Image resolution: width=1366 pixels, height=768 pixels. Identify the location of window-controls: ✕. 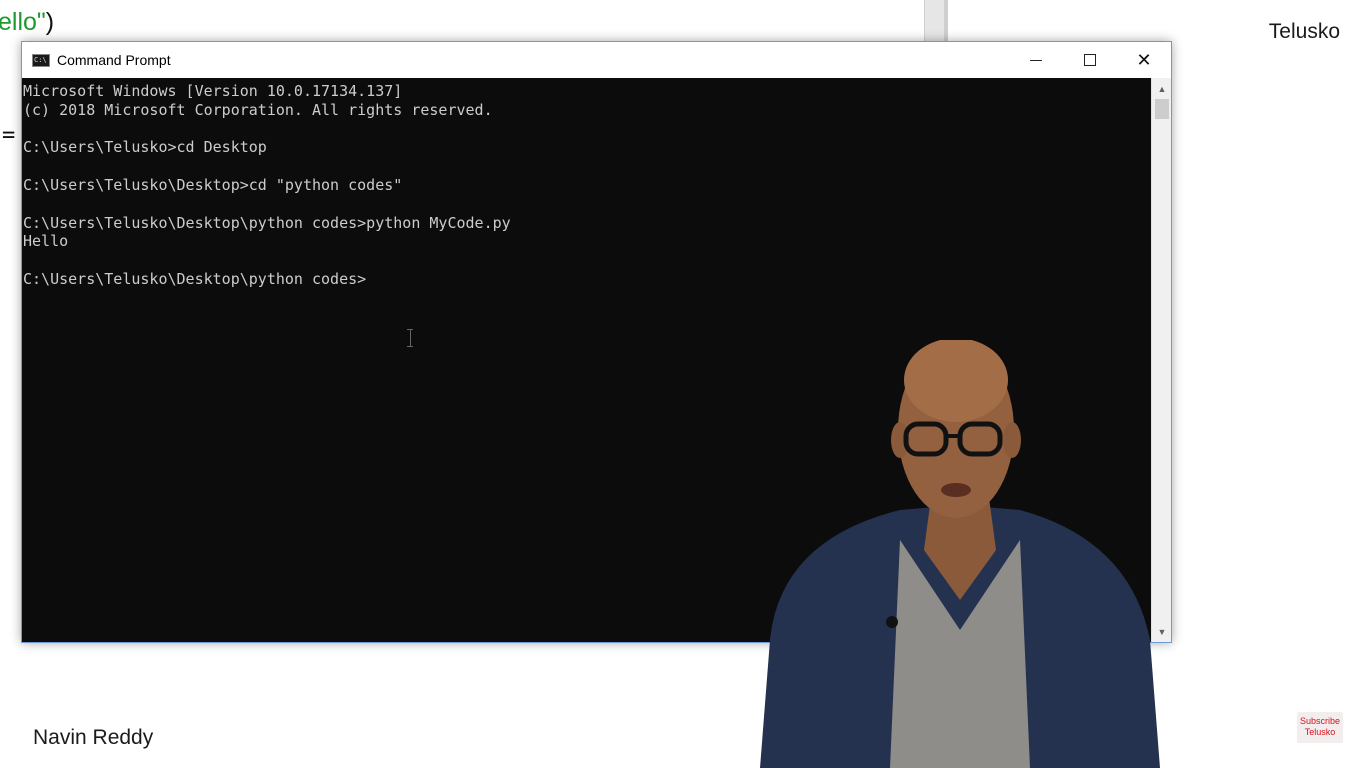
(1090, 60).